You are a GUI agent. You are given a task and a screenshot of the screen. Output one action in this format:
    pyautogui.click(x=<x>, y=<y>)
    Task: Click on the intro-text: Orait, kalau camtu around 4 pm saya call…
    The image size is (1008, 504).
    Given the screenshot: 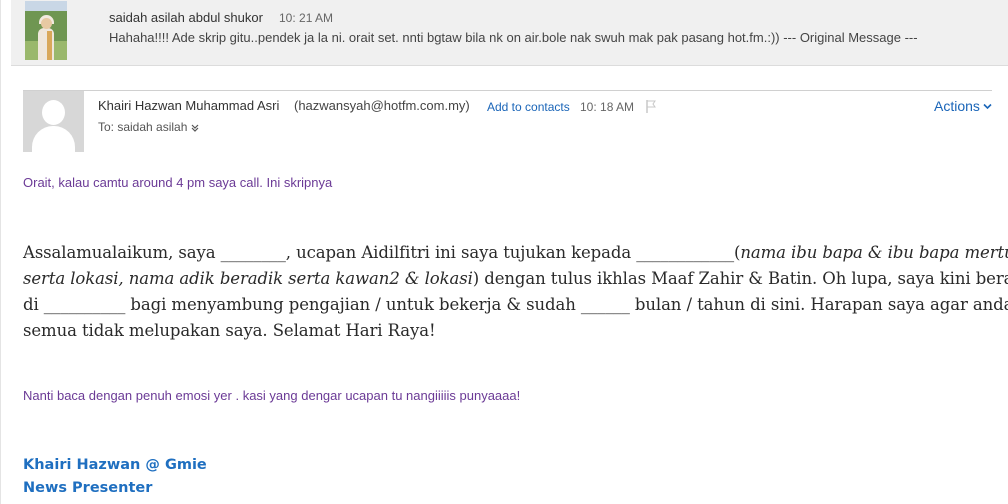 What is the action you would take?
    pyautogui.click(x=178, y=182)
    